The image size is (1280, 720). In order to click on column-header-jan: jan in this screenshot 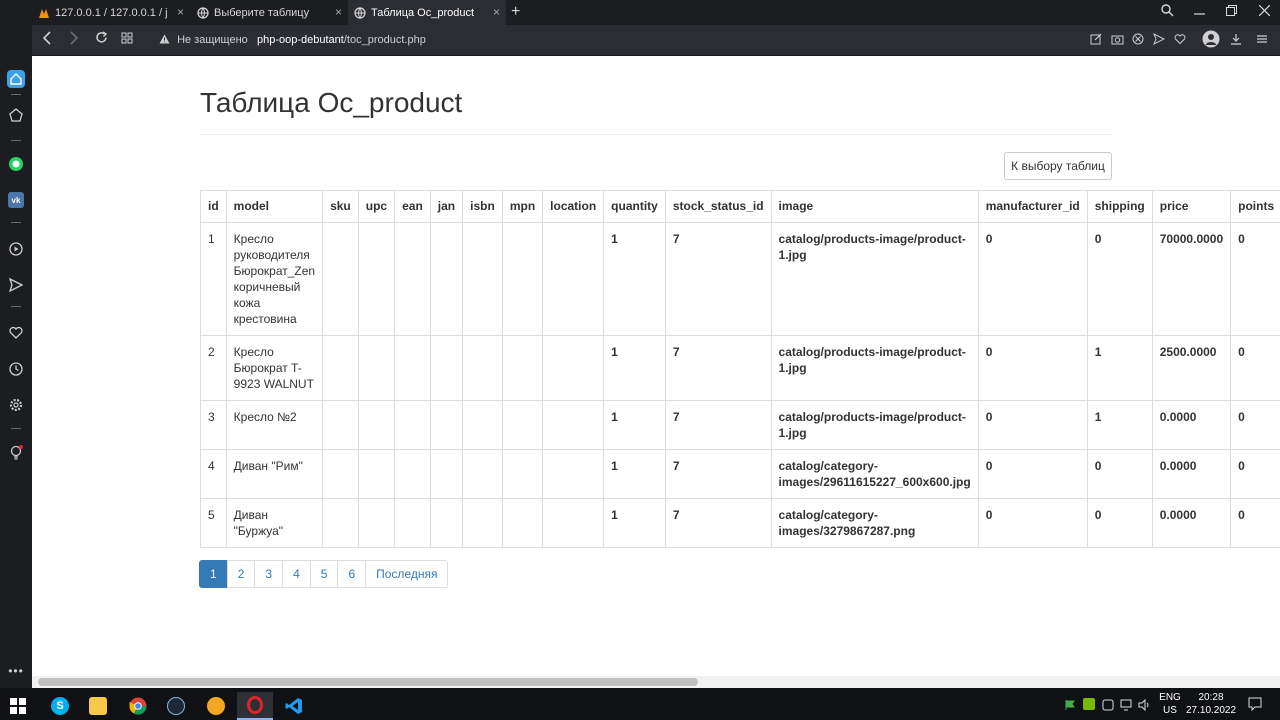, I will do `click(446, 206)`.